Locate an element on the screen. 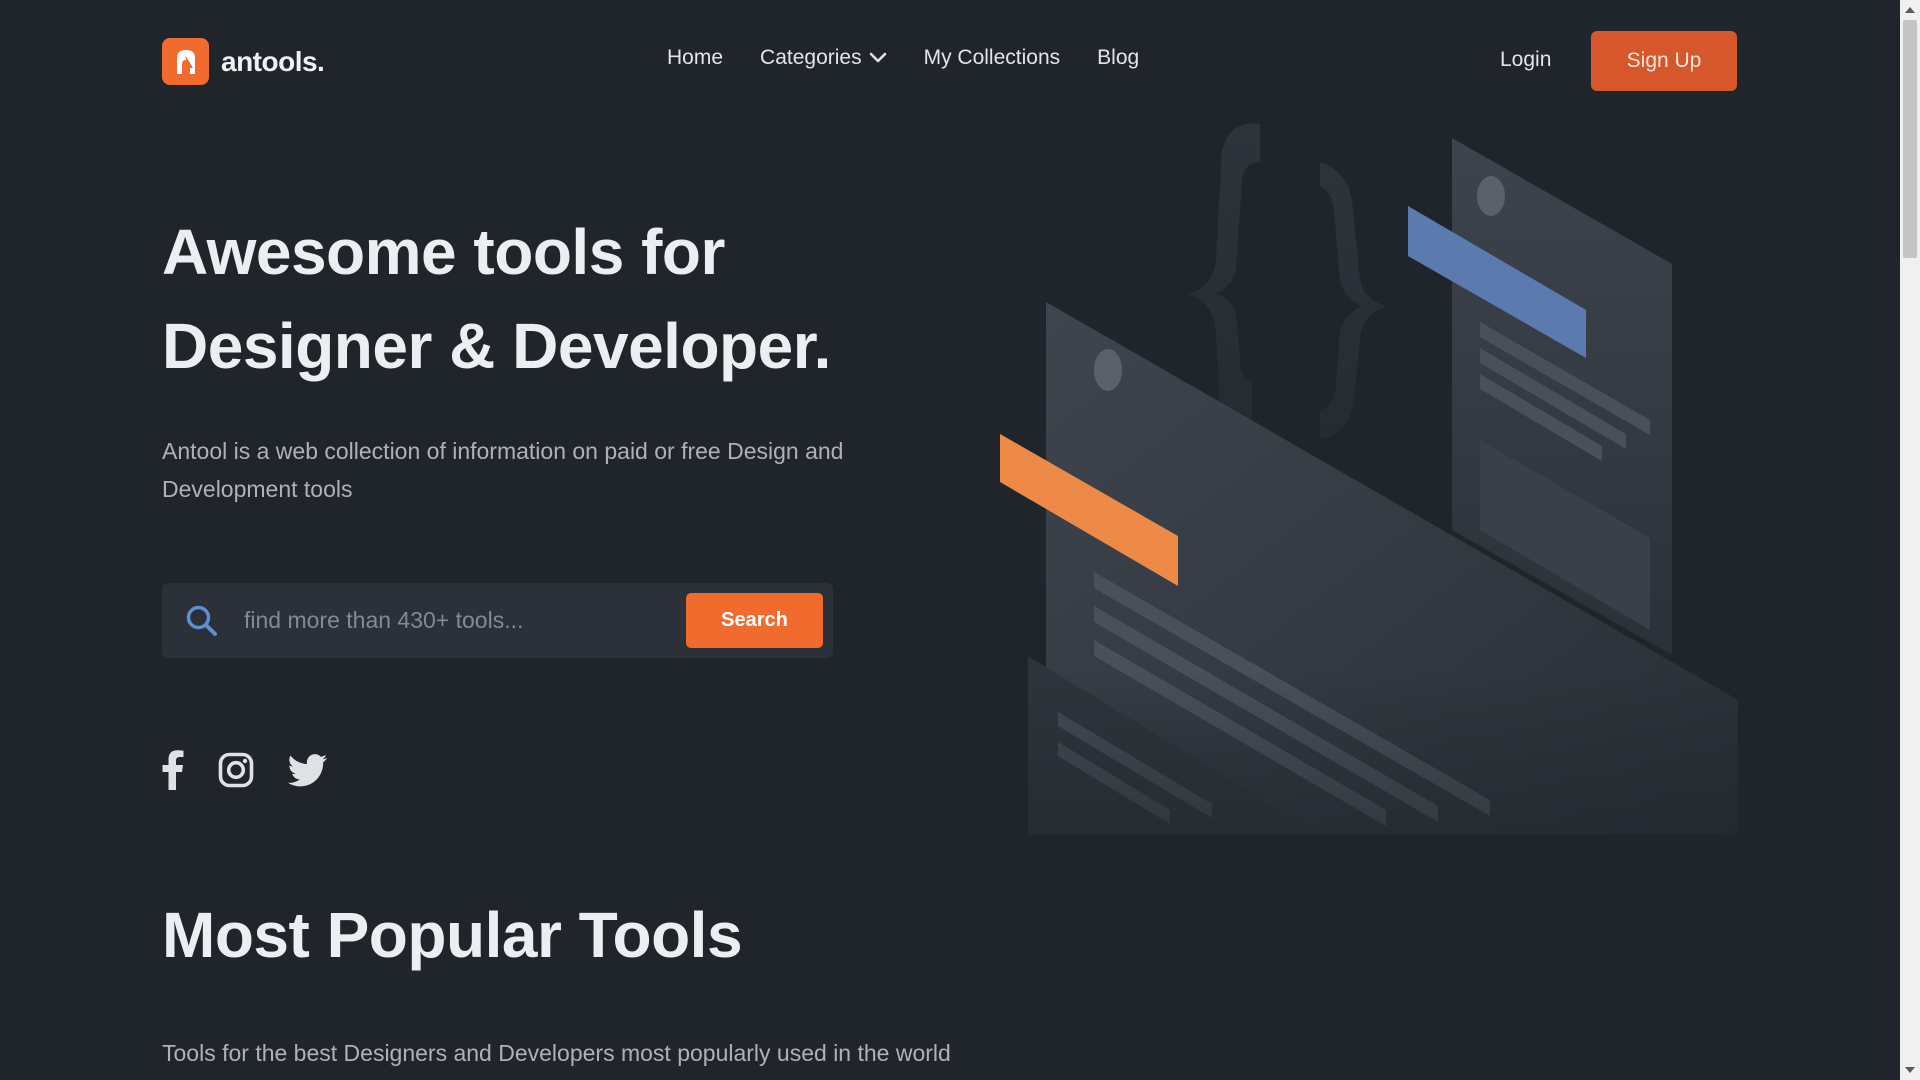  brace-right-shape is located at coordinates (1353, 301).